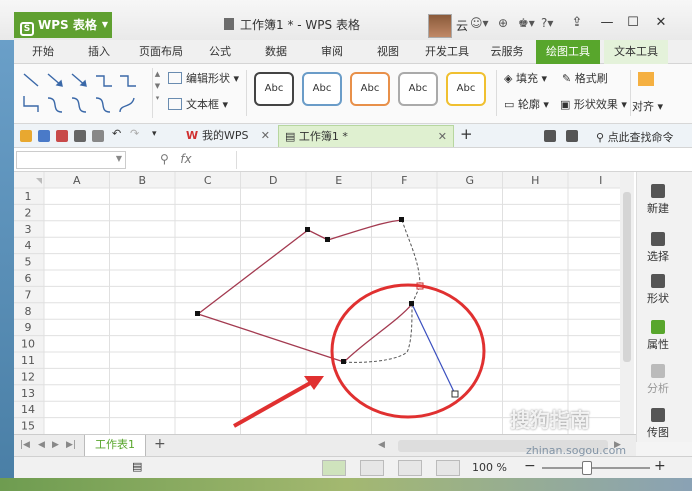 This screenshot has width=692, height=491. What do you see at coordinates (410, 468) in the screenshot?
I see `page-layout-view-button` at bounding box center [410, 468].